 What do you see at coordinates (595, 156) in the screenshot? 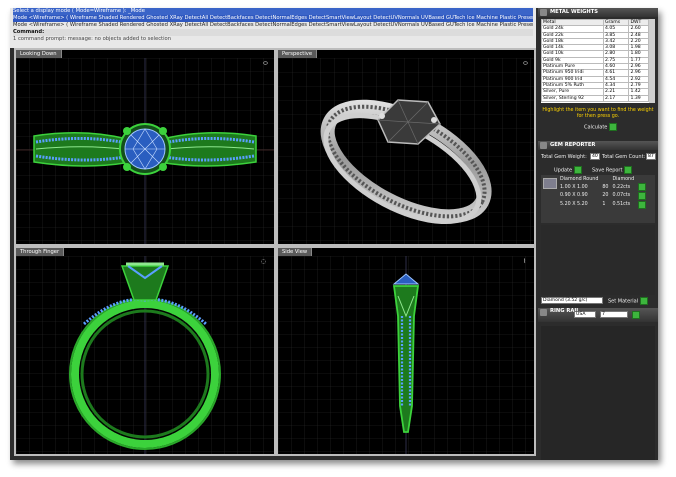
I see `total-gem-weight-field: 40` at bounding box center [595, 156].